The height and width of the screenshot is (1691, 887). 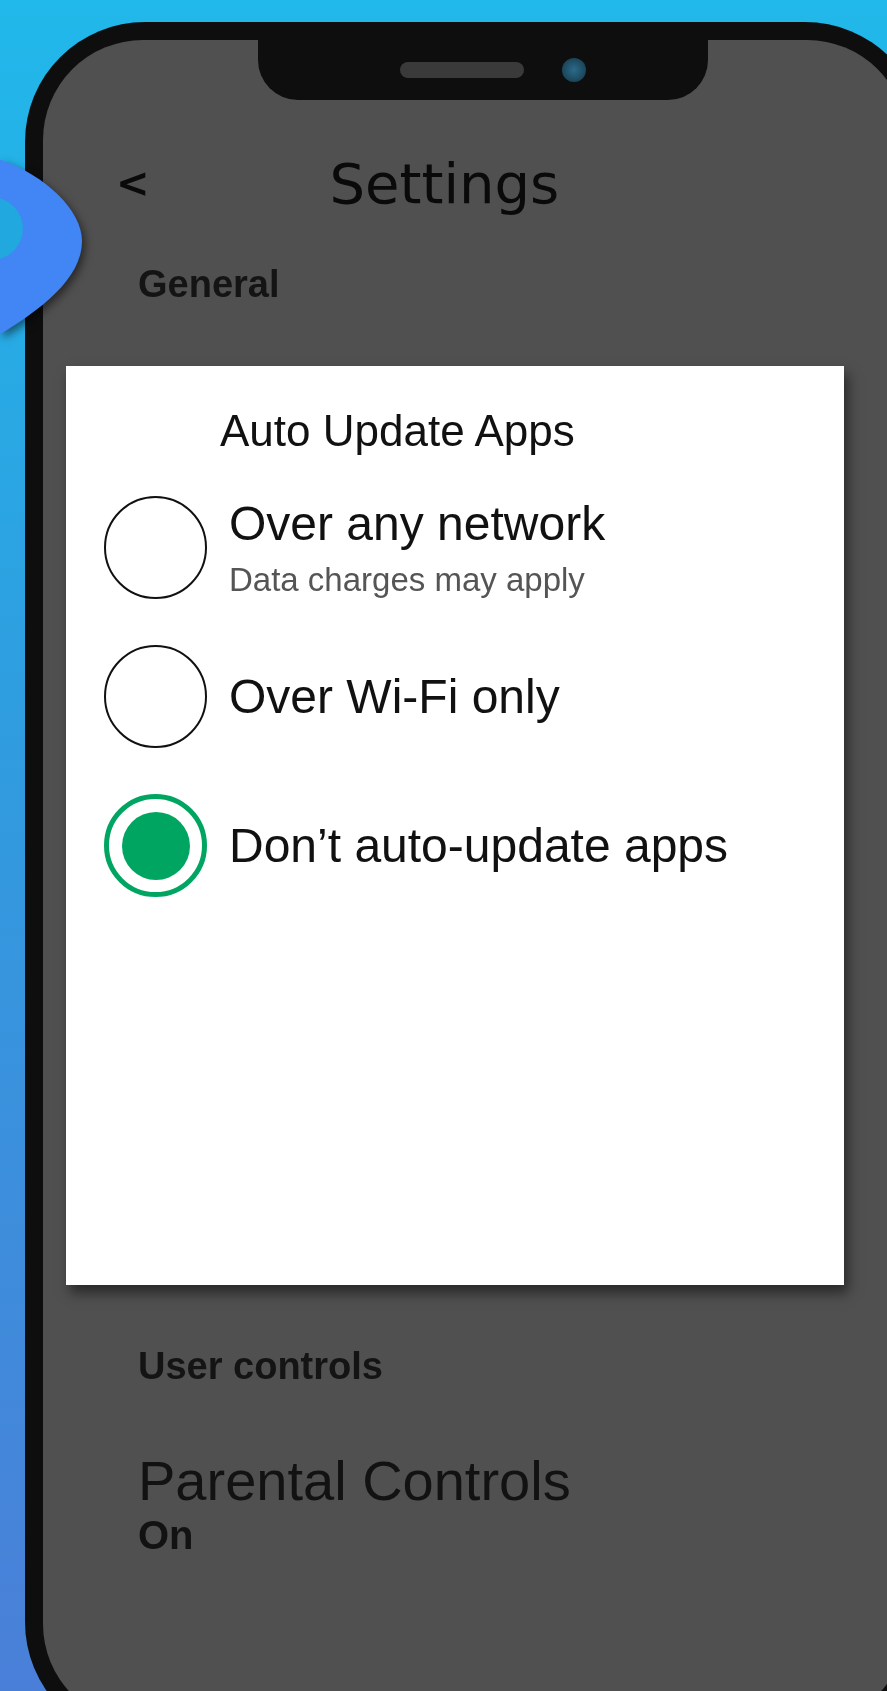 What do you see at coordinates (574, 70) in the screenshot?
I see `camera-icon` at bounding box center [574, 70].